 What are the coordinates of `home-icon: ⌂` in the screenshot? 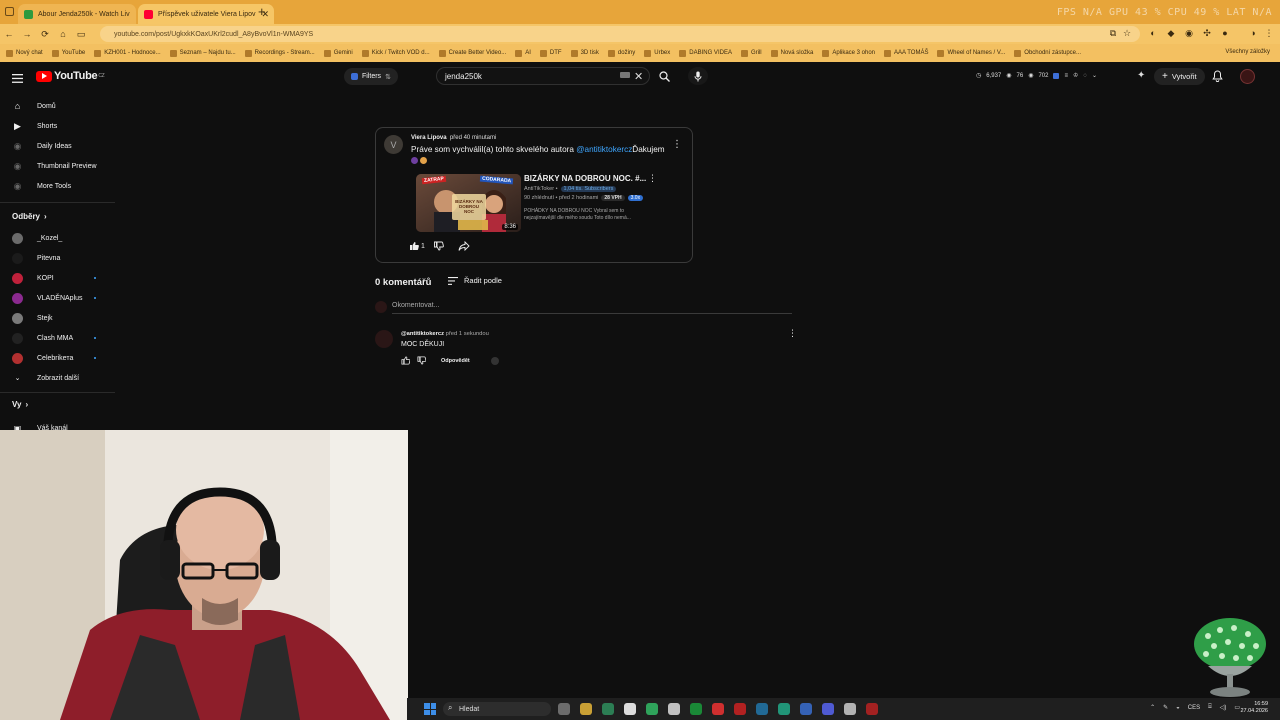 It's located at (63, 34).